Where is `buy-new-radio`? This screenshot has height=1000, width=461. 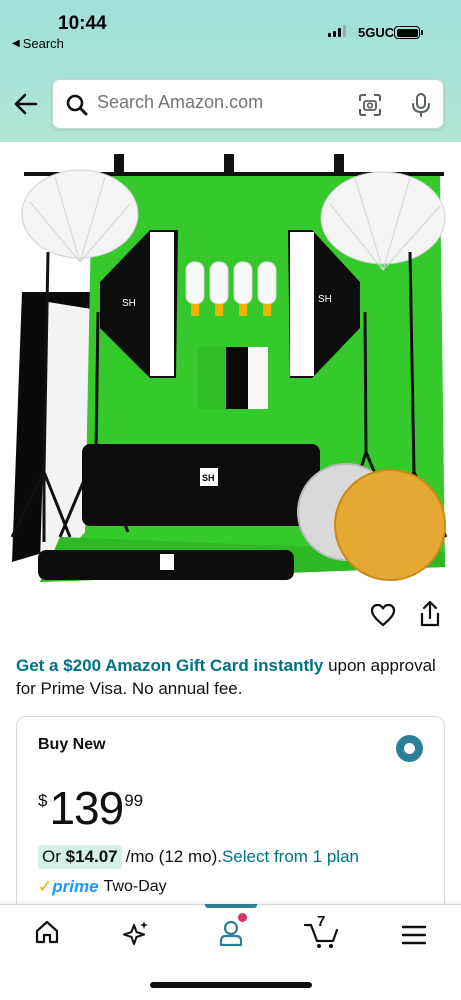 buy-new-radio is located at coordinates (409, 748).